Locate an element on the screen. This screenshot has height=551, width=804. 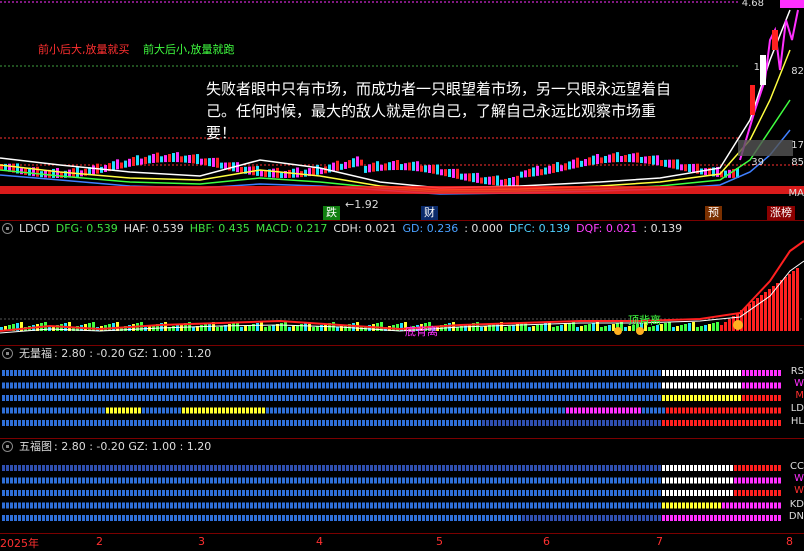
row-label: M is located at coordinates (799, 395).